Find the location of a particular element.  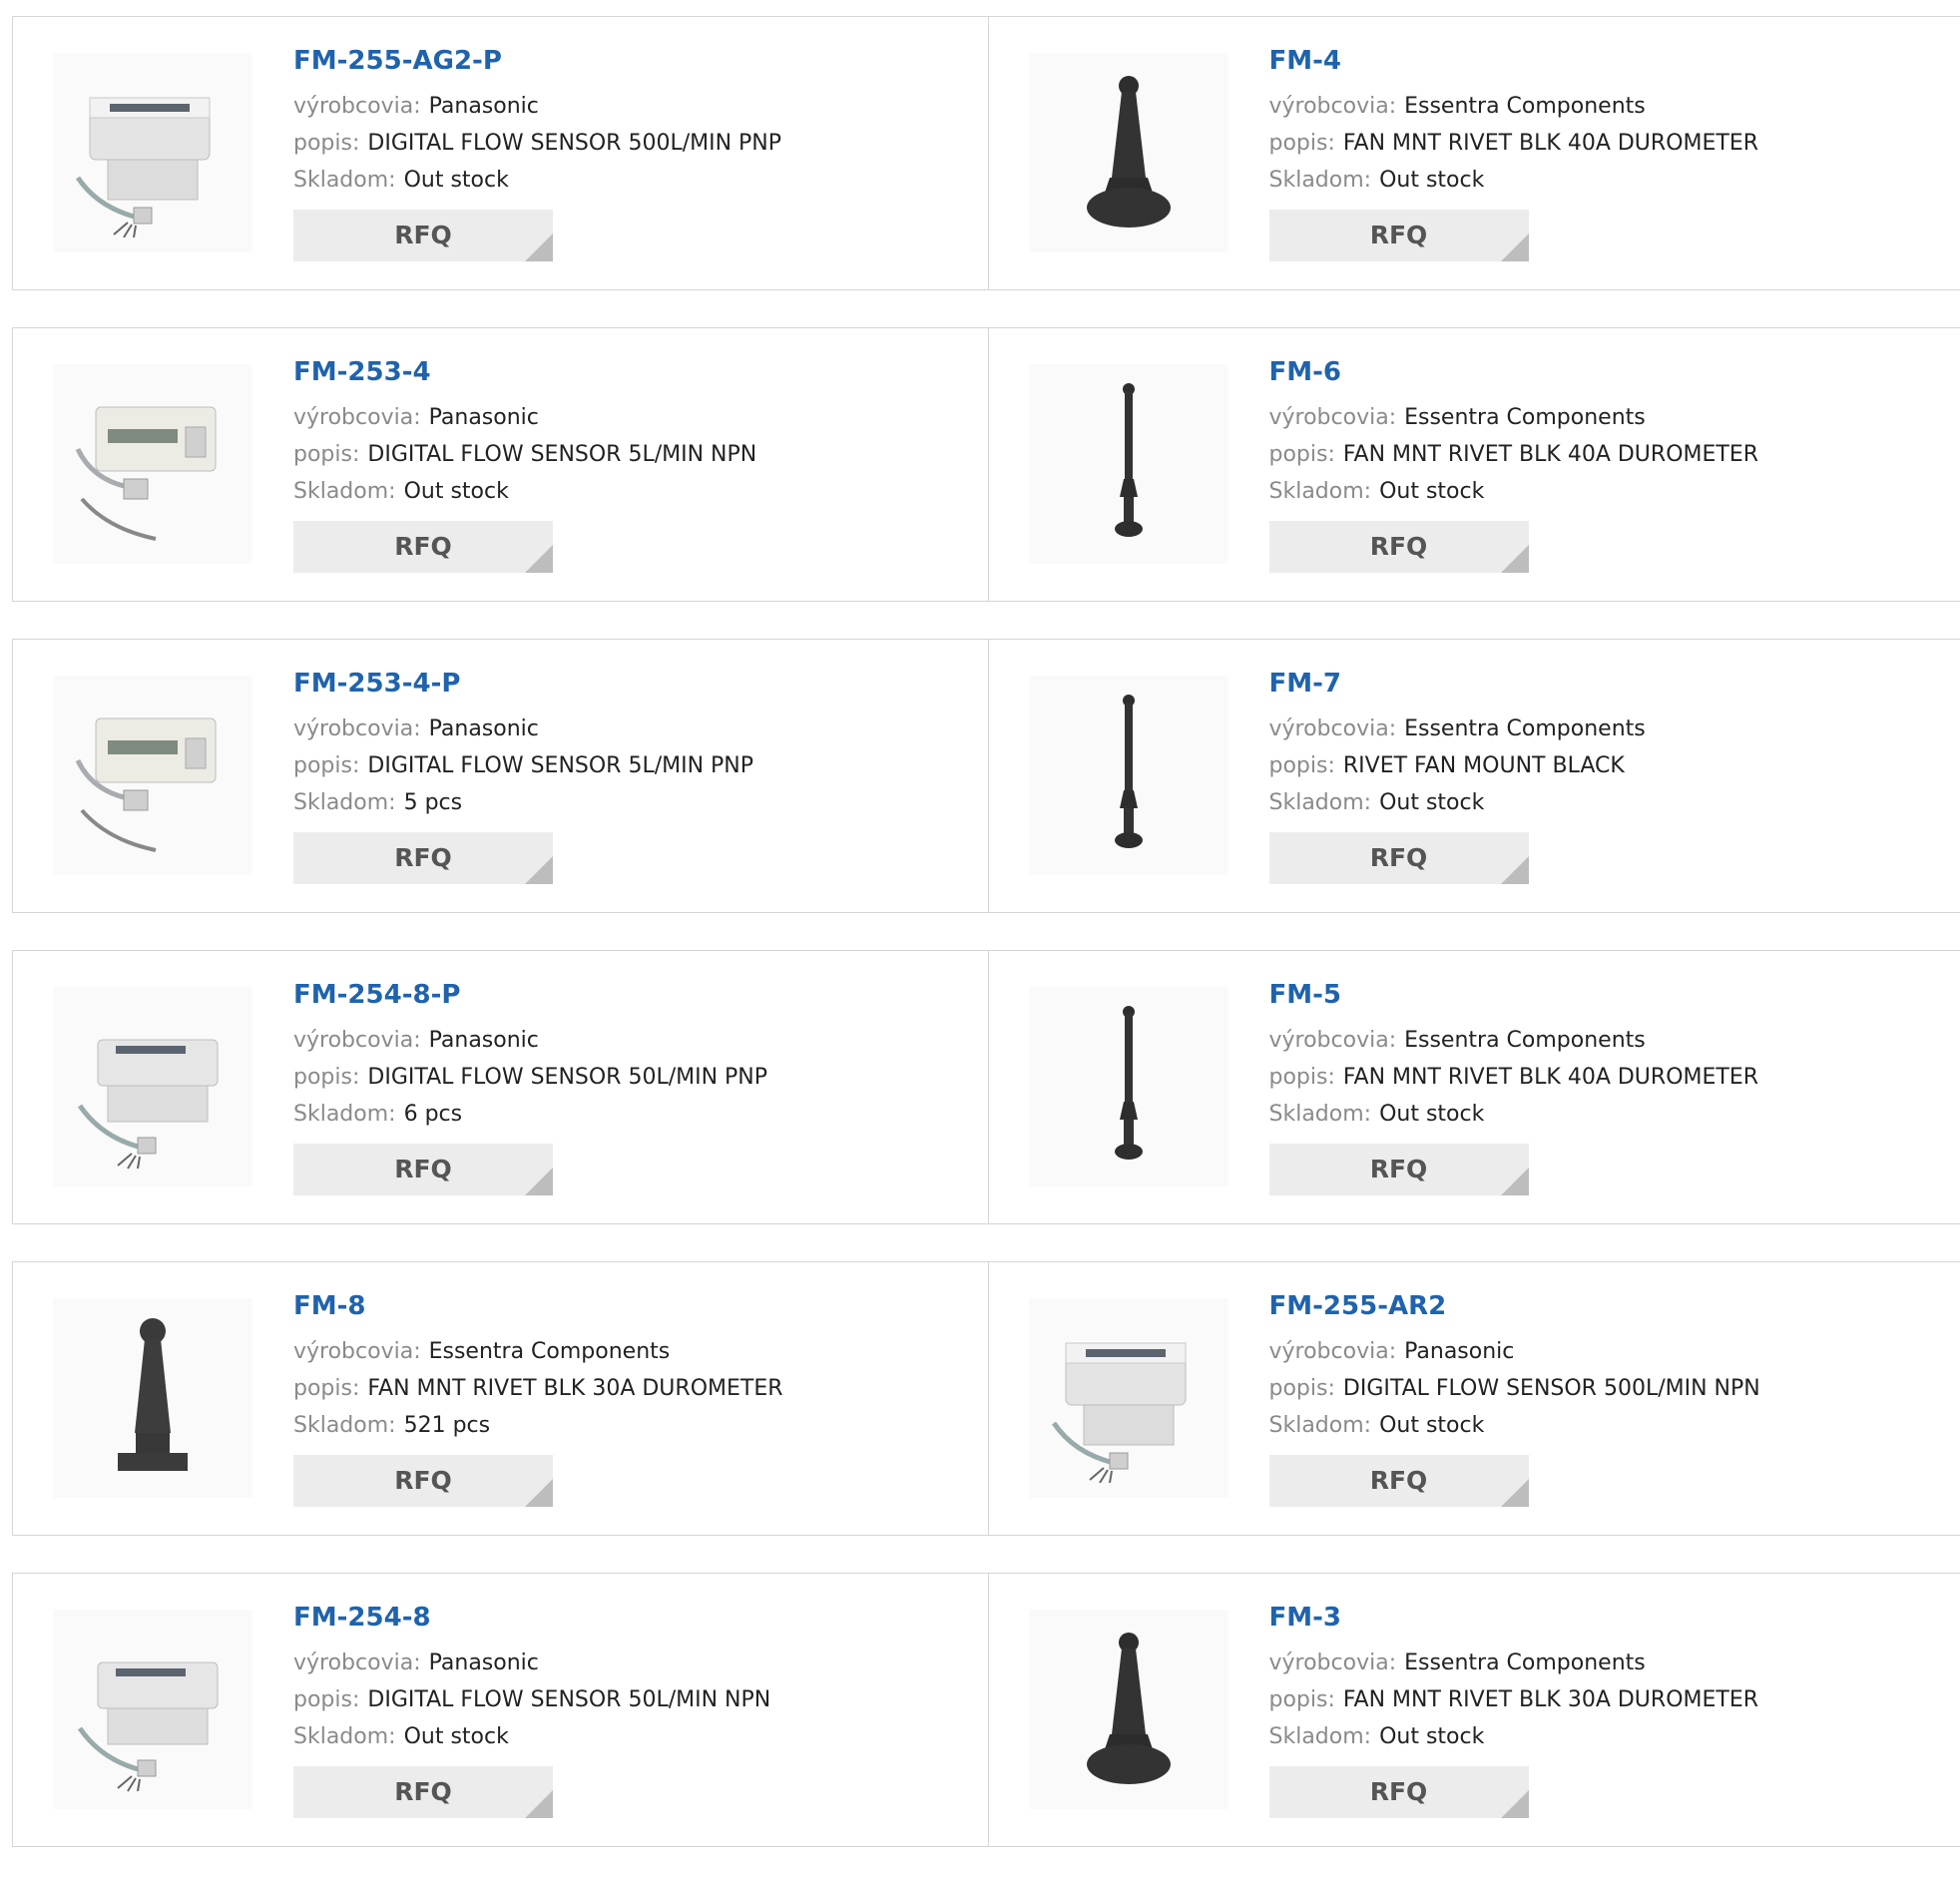

part-number-link: FM-4 is located at coordinates (1514, 61).